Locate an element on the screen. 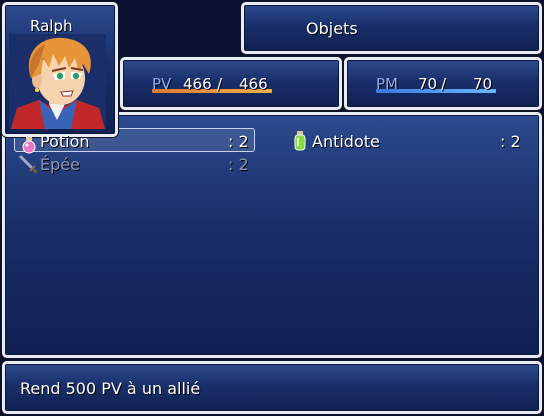 Image resolution: width=544 pixels, height=416 pixels. menu-title-window is located at coordinates (391, 28).